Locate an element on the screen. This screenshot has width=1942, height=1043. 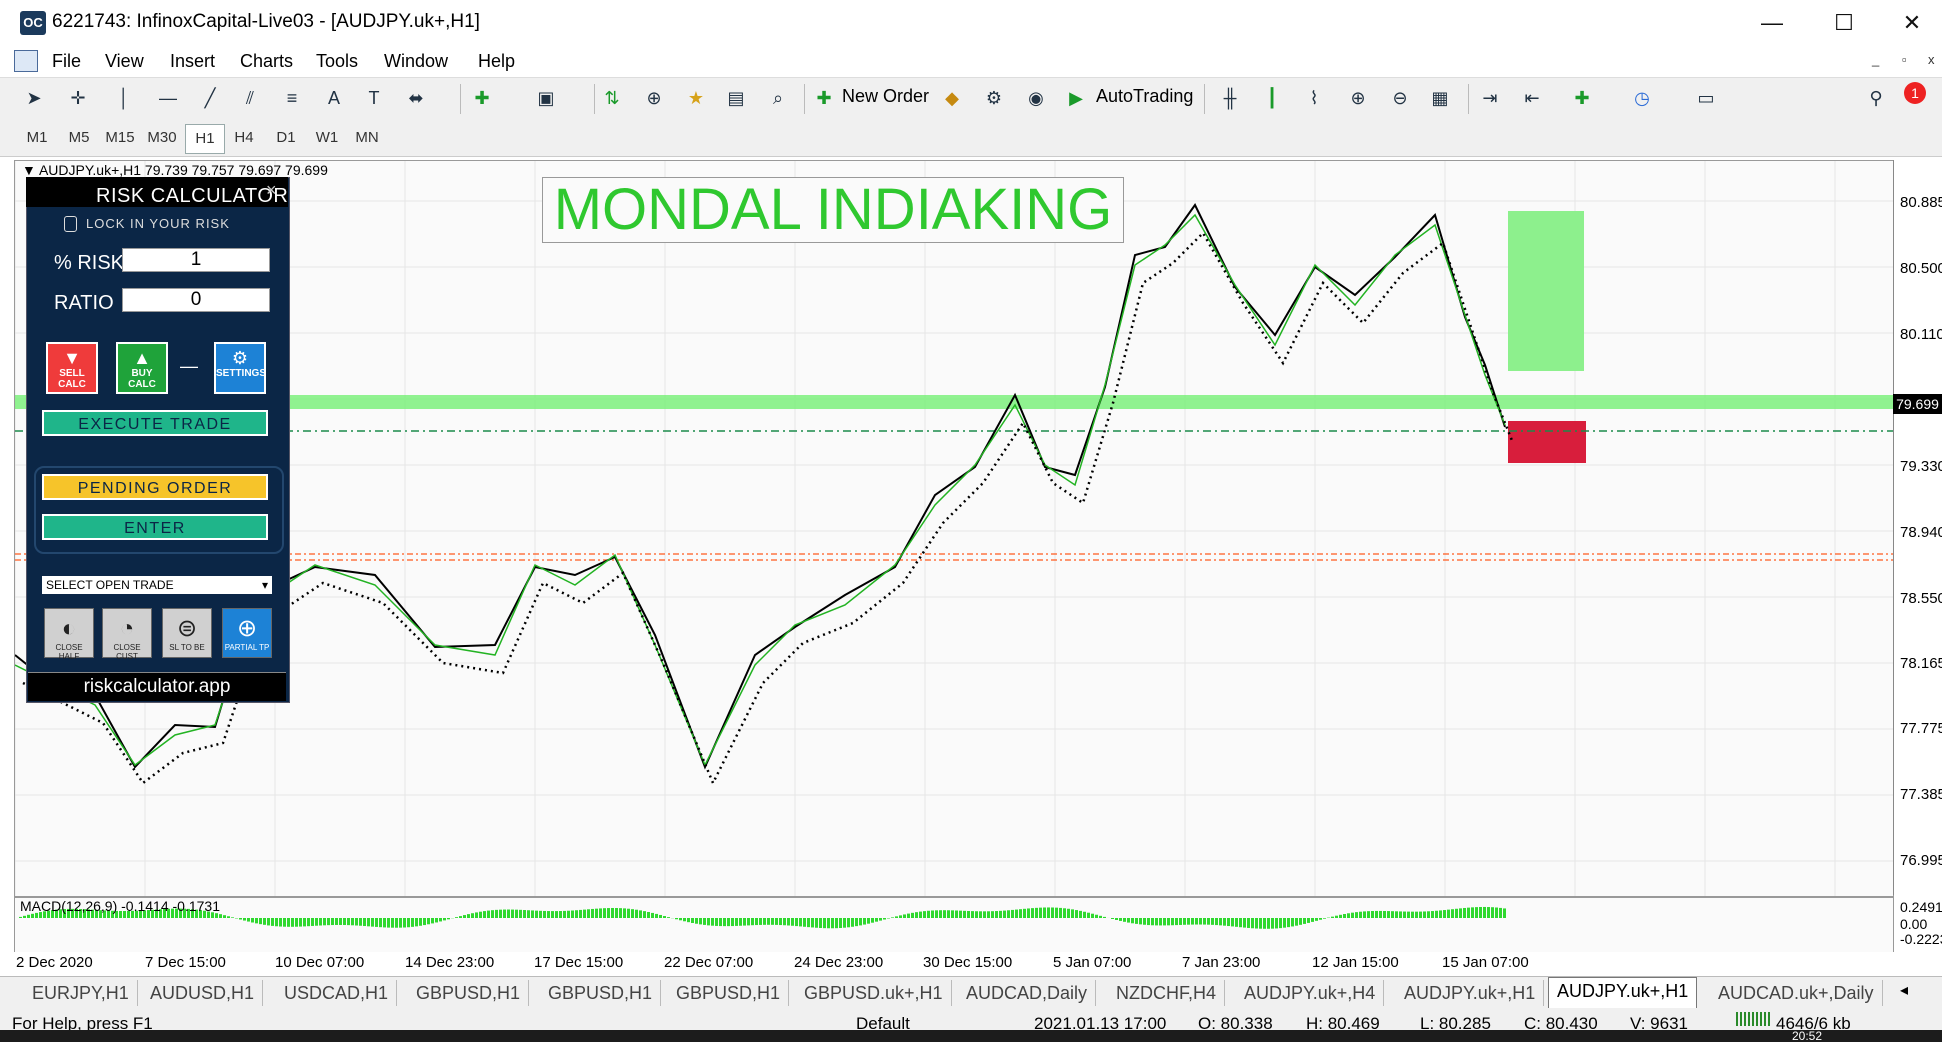
chart-tab: USDCAD,H1 is located at coordinates (336, 993).